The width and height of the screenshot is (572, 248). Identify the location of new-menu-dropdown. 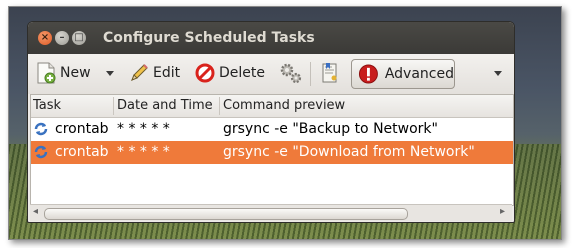
(110, 73).